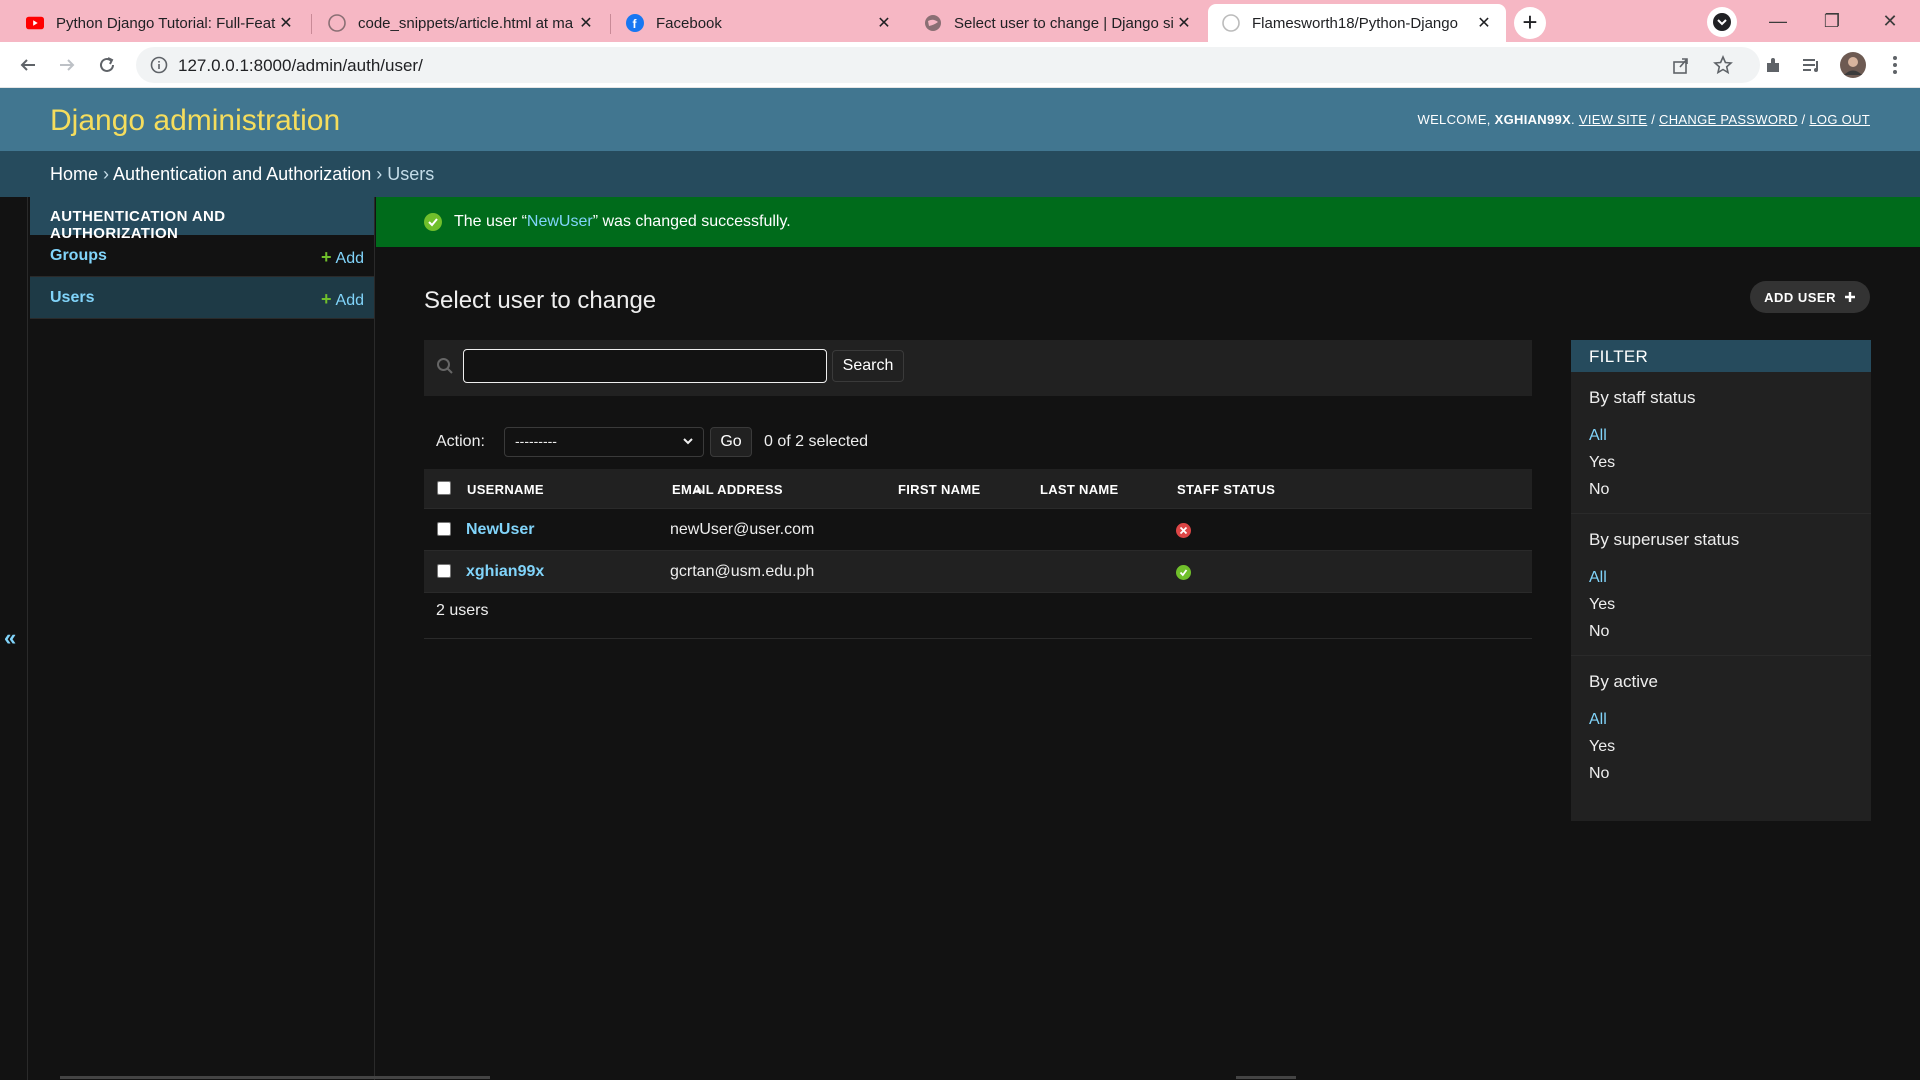 This screenshot has width=1920, height=1080. What do you see at coordinates (1533, 119) in the screenshot?
I see `username: XGHIAN99X` at bounding box center [1533, 119].